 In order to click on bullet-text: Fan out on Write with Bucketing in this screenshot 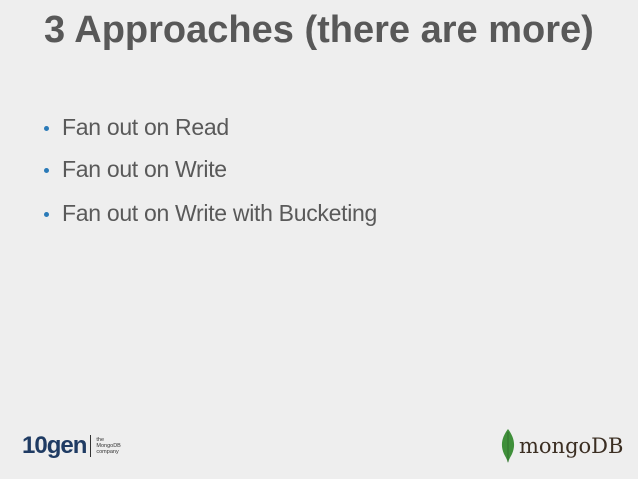, I will do `click(219, 212)`.